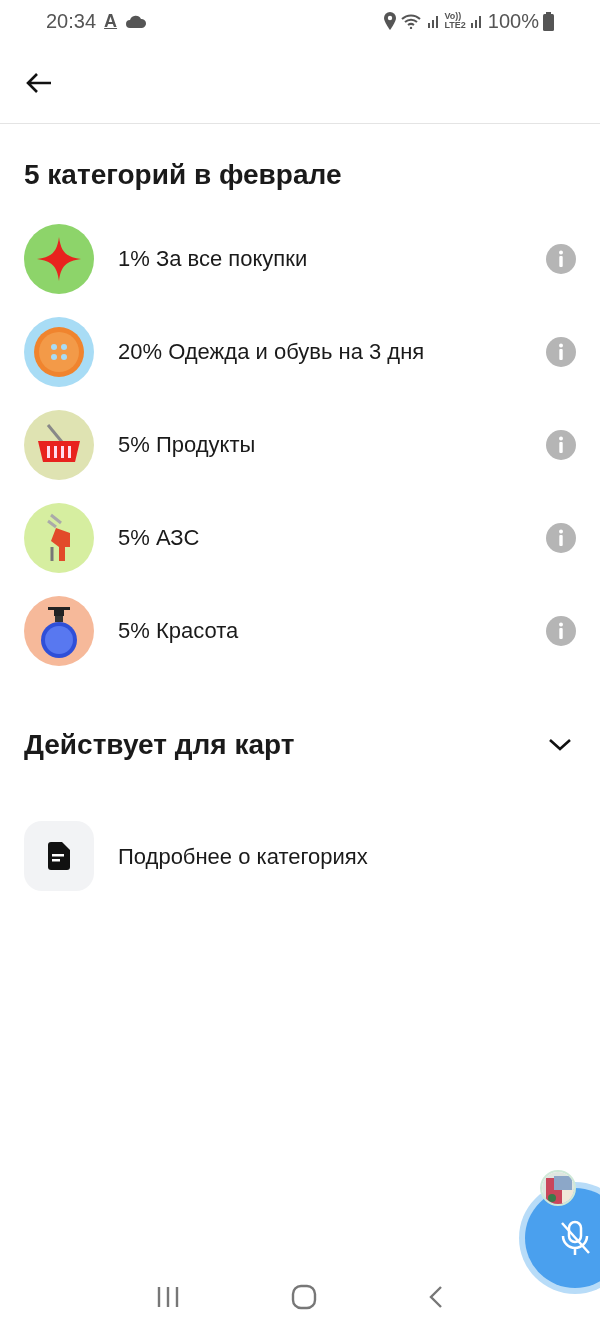 This screenshot has width=600, height=1332. What do you see at coordinates (300, 444) in the screenshot?
I see `category-row: 5% Продукты` at bounding box center [300, 444].